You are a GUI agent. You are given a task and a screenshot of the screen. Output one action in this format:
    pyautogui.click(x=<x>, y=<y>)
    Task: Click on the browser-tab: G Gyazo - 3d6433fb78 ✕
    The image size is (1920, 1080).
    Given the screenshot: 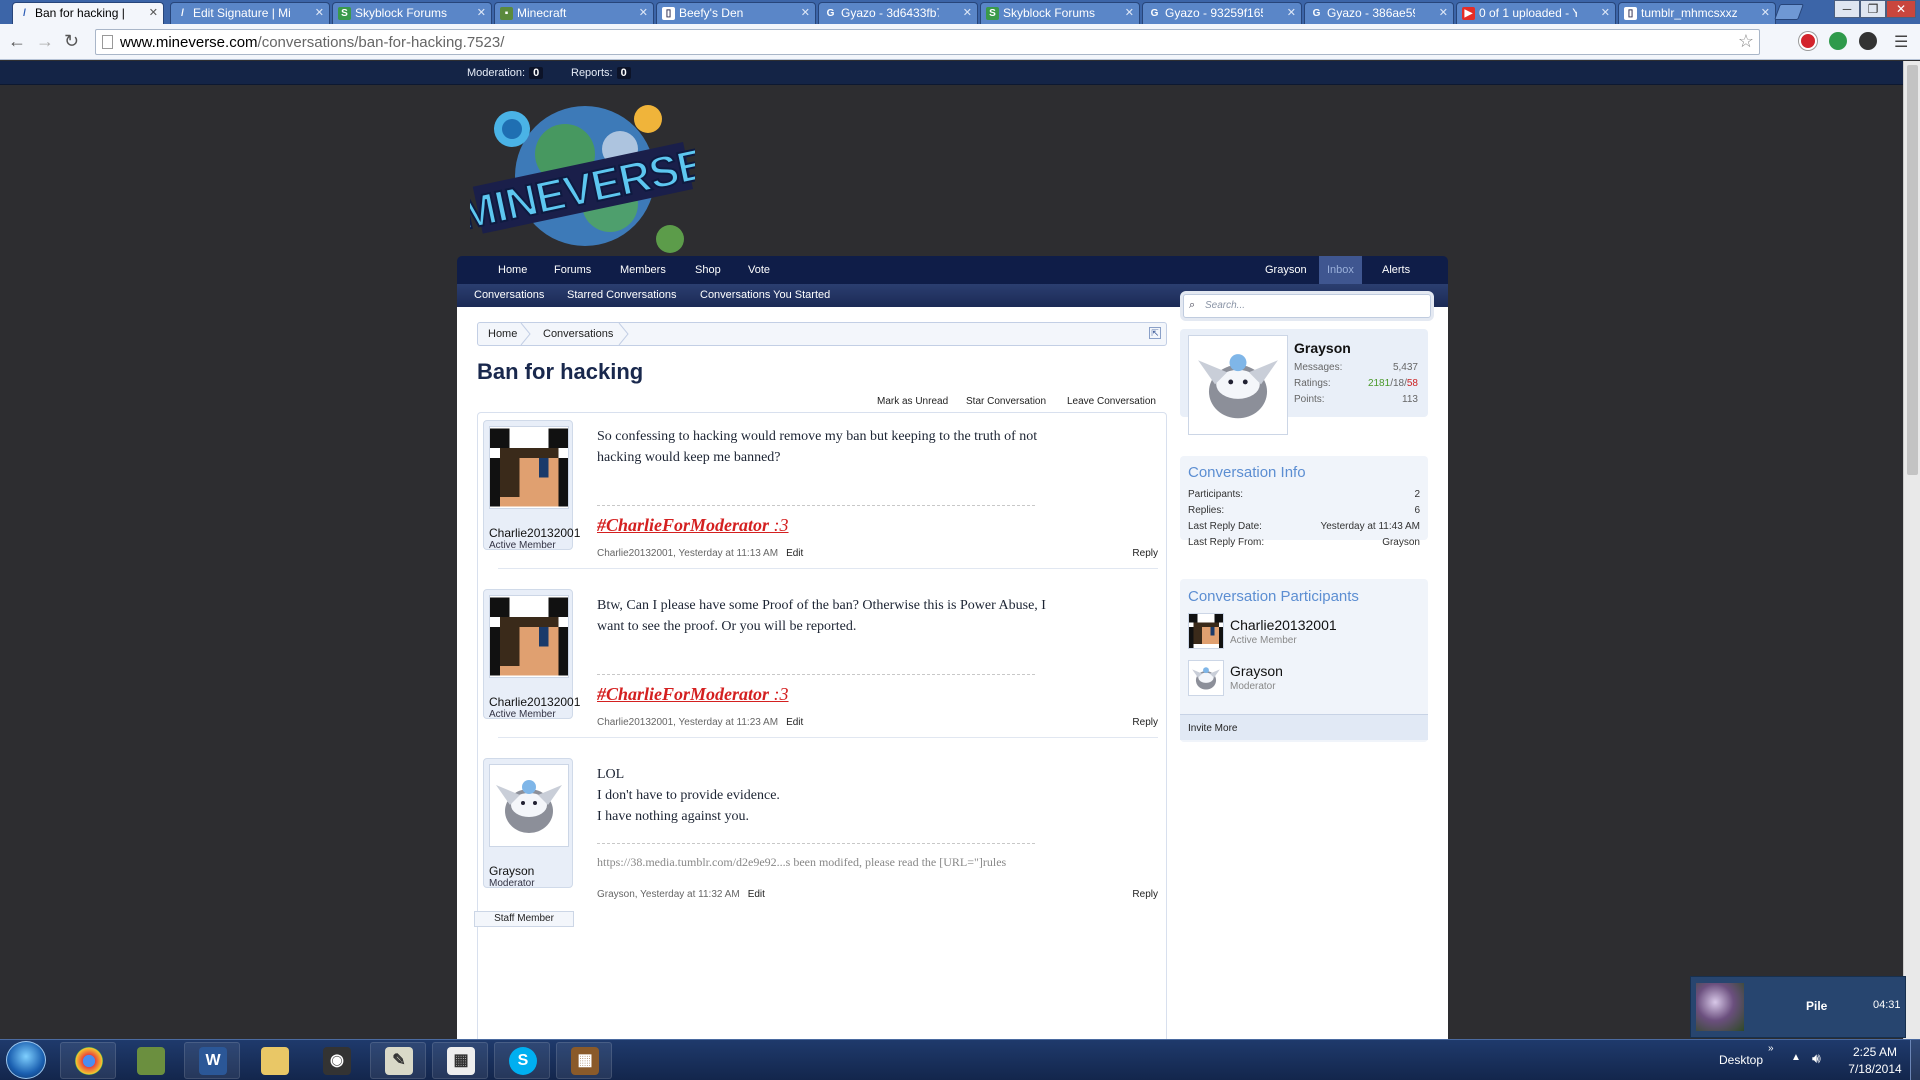 What is the action you would take?
    pyautogui.click(x=898, y=13)
    